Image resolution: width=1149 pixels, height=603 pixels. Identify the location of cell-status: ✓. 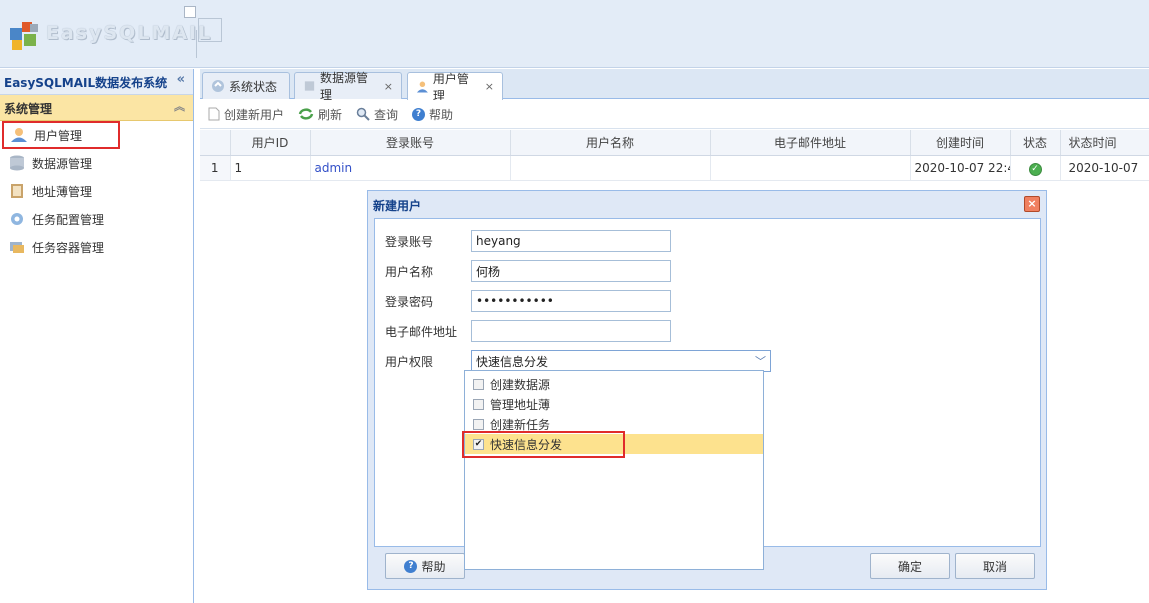
(1035, 168).